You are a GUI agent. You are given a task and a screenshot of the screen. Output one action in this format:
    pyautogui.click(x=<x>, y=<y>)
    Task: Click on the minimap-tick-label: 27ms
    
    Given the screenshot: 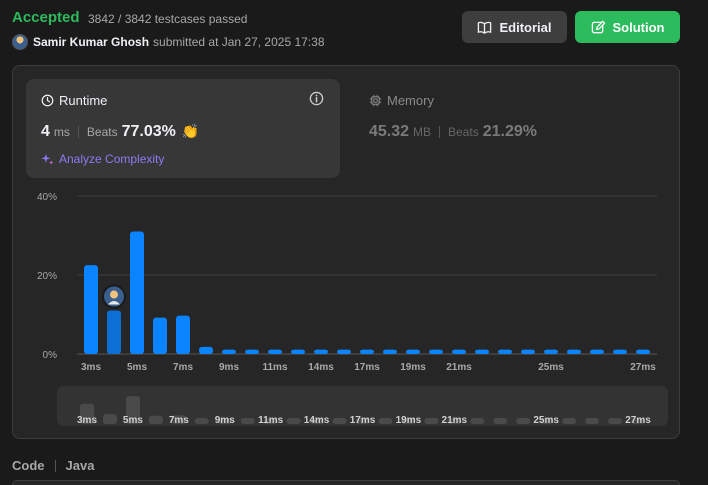 What is the action you would take?
    pyautogui.click(x=638, y=420)
    